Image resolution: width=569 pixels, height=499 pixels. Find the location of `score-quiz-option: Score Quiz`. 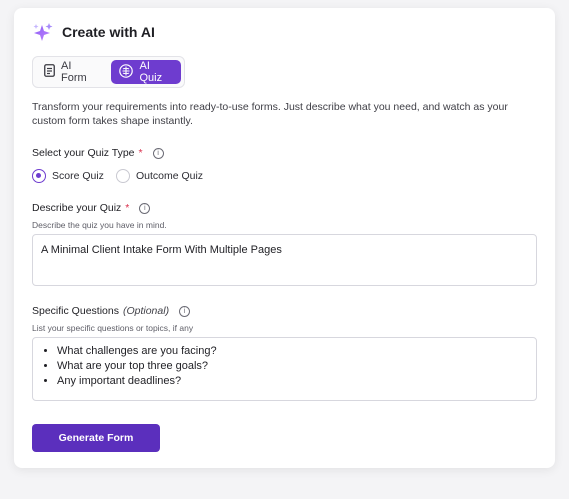

score-quiz-option: Score Quiz is located at coordinates (68, 176).